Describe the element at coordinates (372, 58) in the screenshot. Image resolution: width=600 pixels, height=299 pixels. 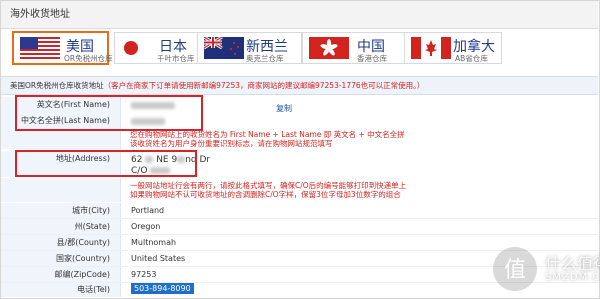
I see `tab-sublabel: 香港仓库` at that location.